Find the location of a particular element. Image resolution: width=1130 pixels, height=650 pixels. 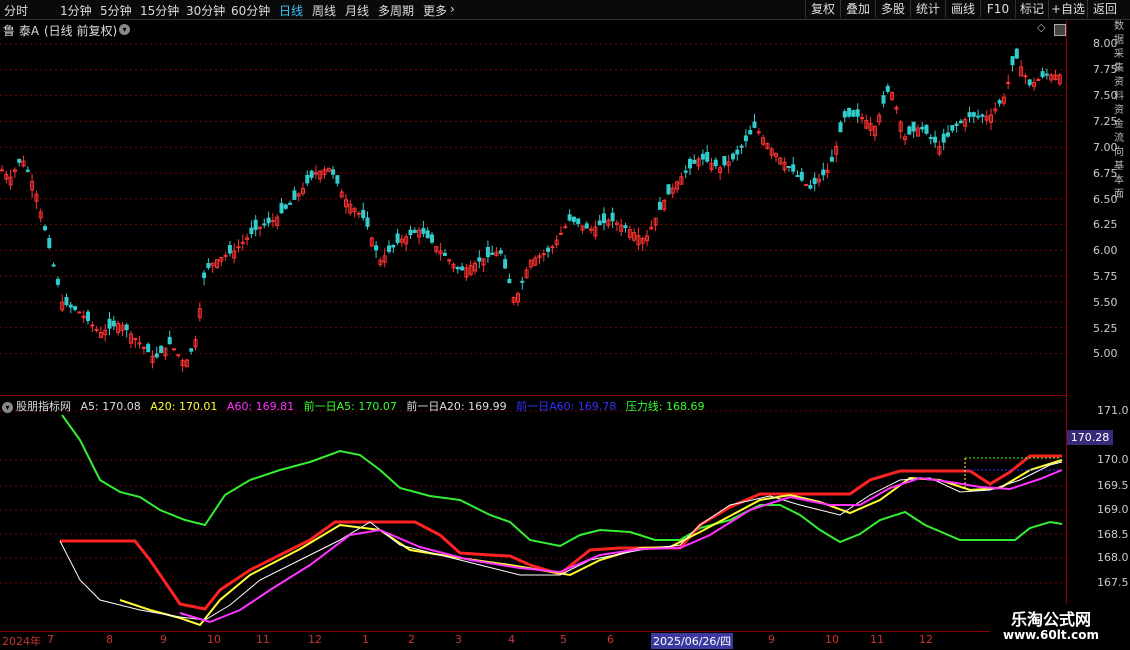

panel-divider is located at coordinates (533, 395).